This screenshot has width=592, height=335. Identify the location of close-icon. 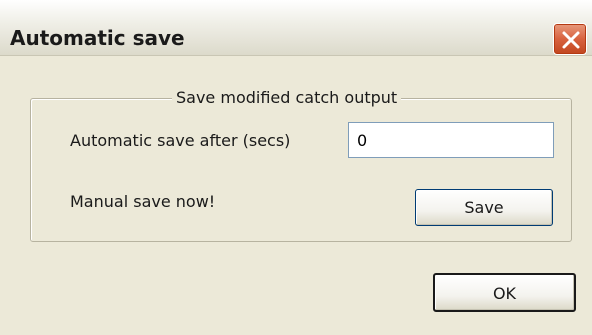
(571, 40).